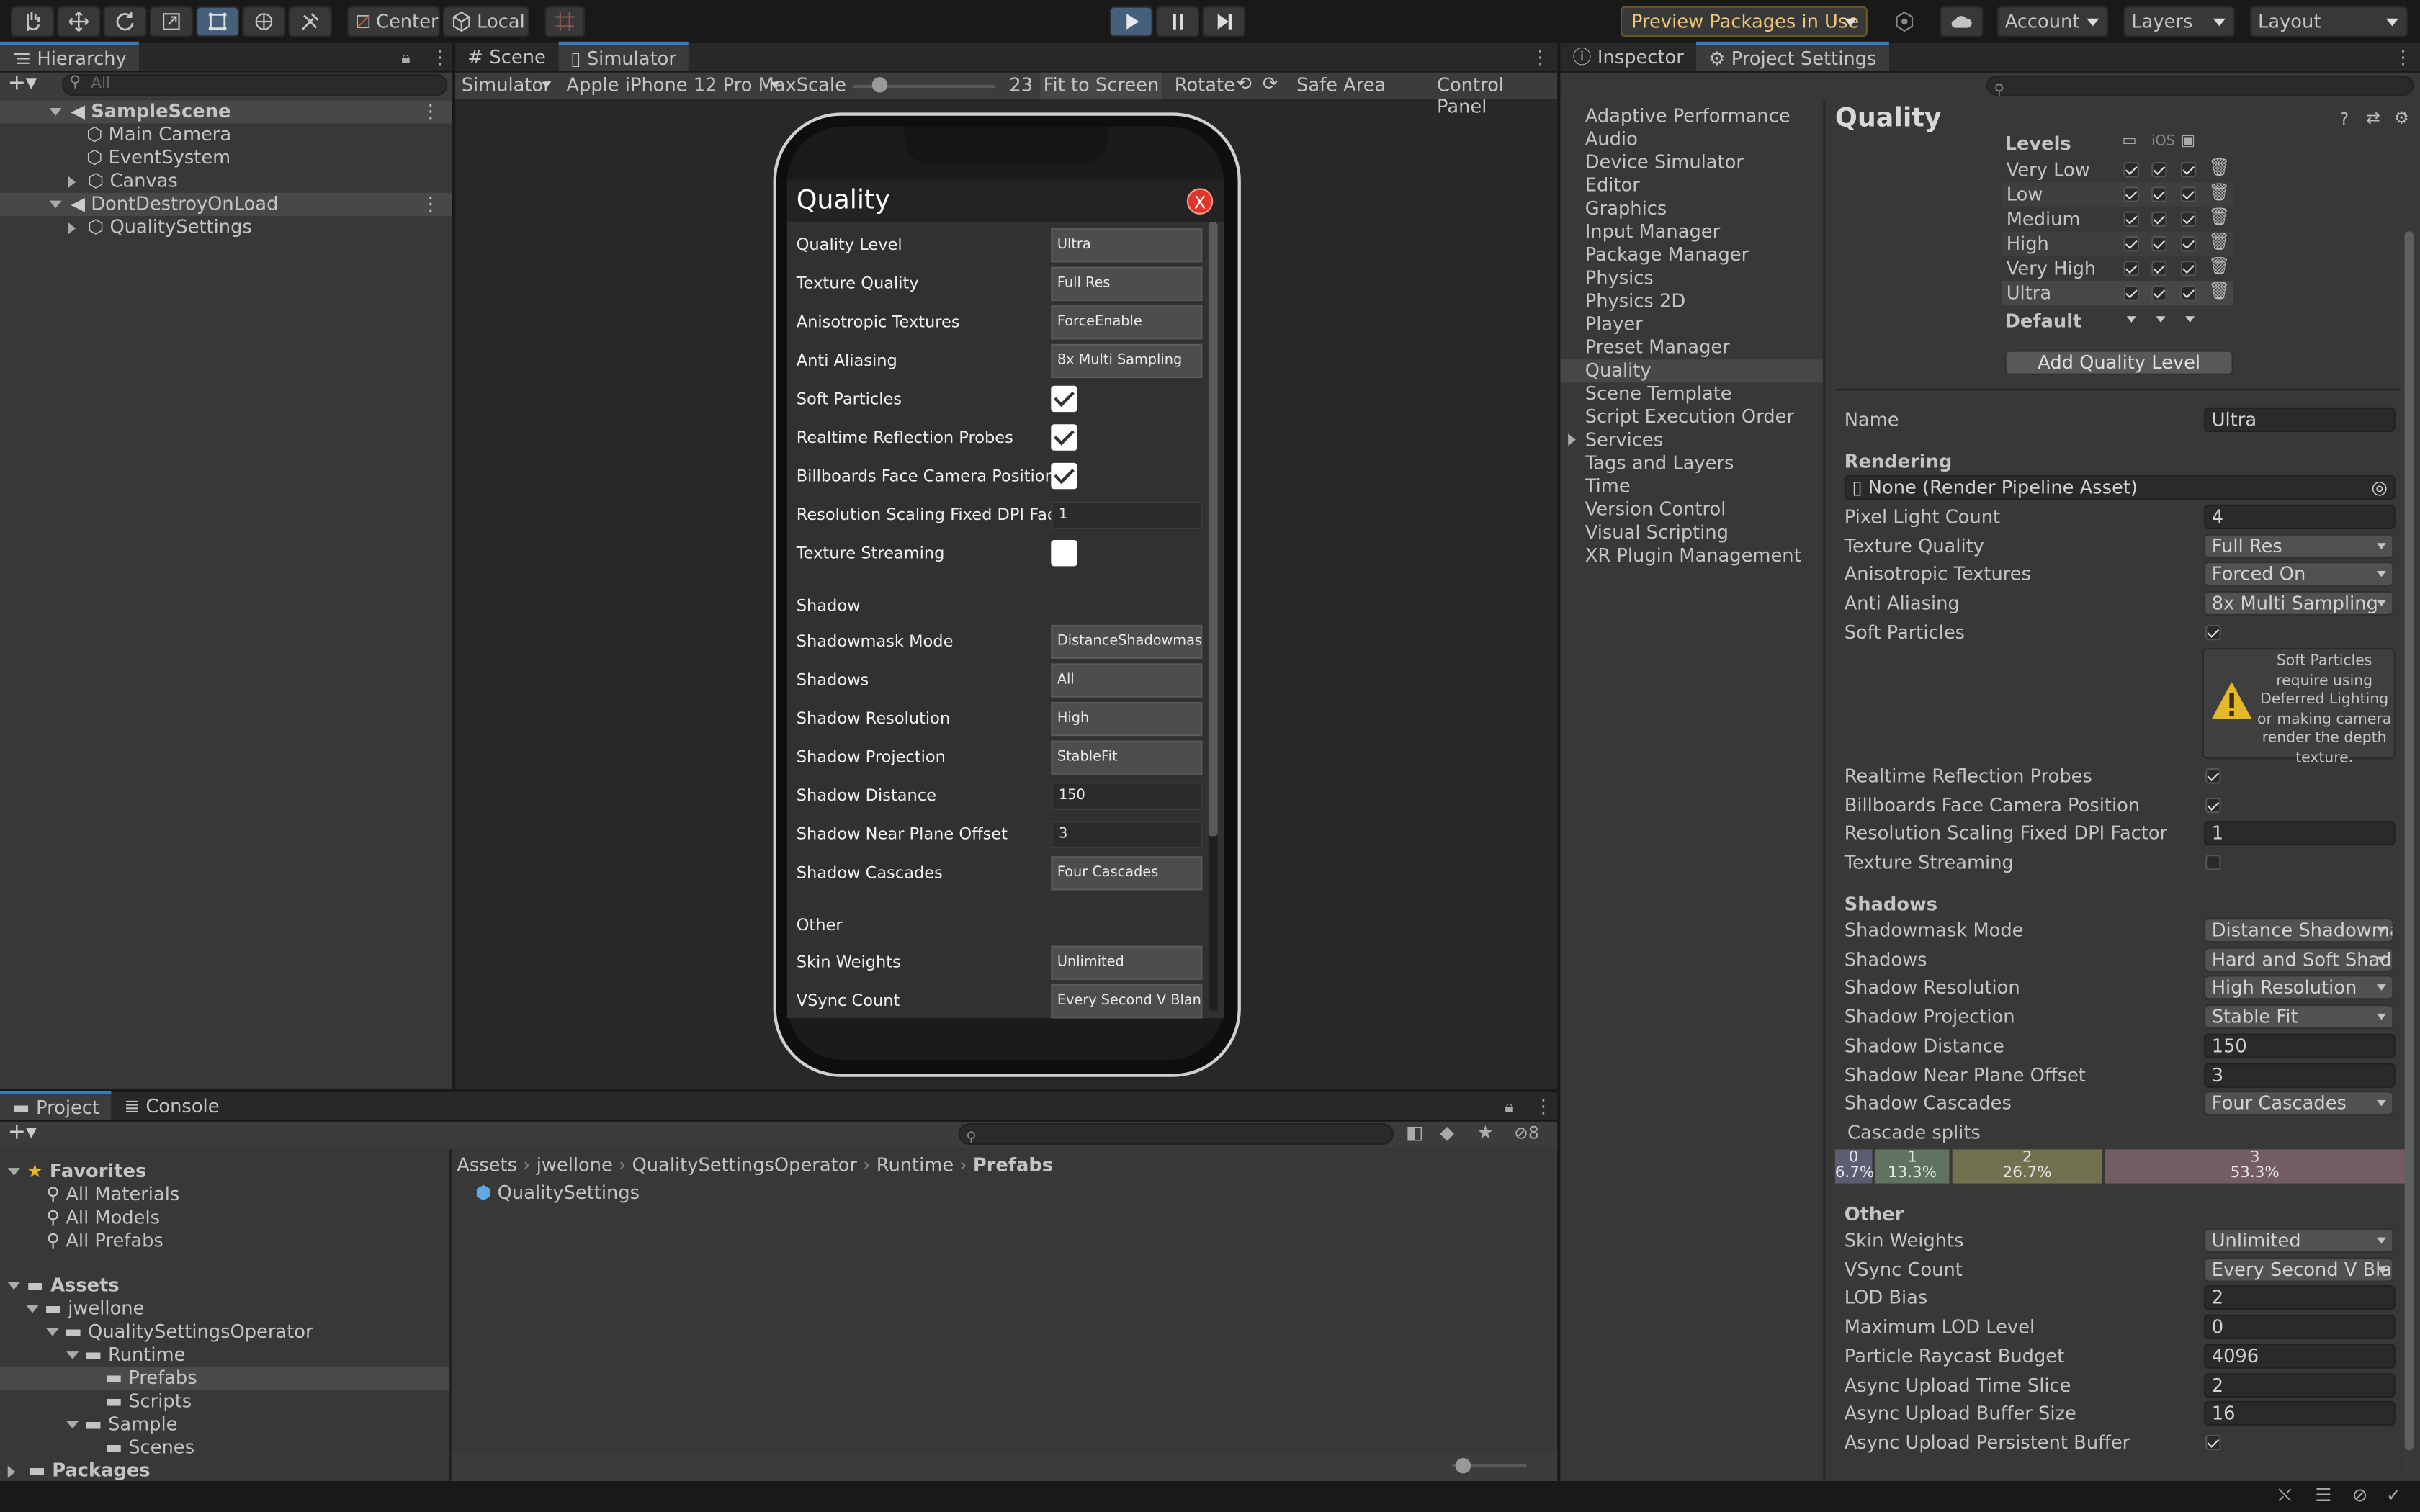 This screenshot has width=2420, height=1512. Describe the element at coordinates (2190, 321) in the screenshot. I see `chevron-down-icon` at that location.